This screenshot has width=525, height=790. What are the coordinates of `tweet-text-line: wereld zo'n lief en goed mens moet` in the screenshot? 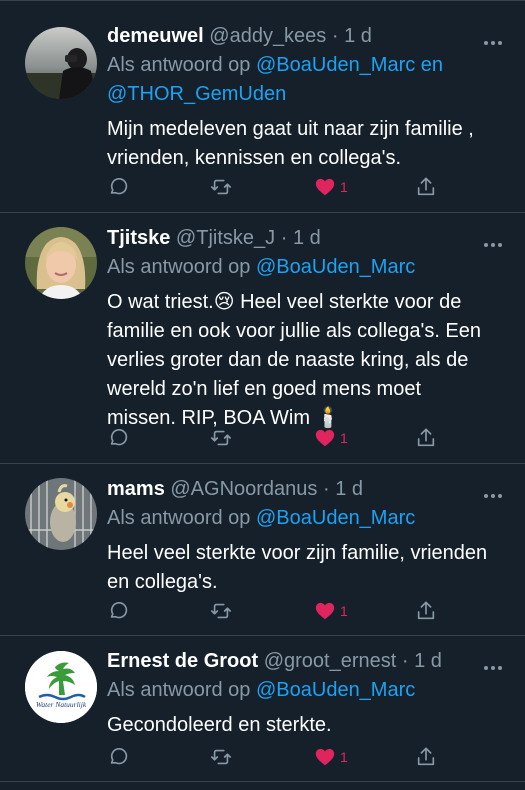 It's located at (264, 389).